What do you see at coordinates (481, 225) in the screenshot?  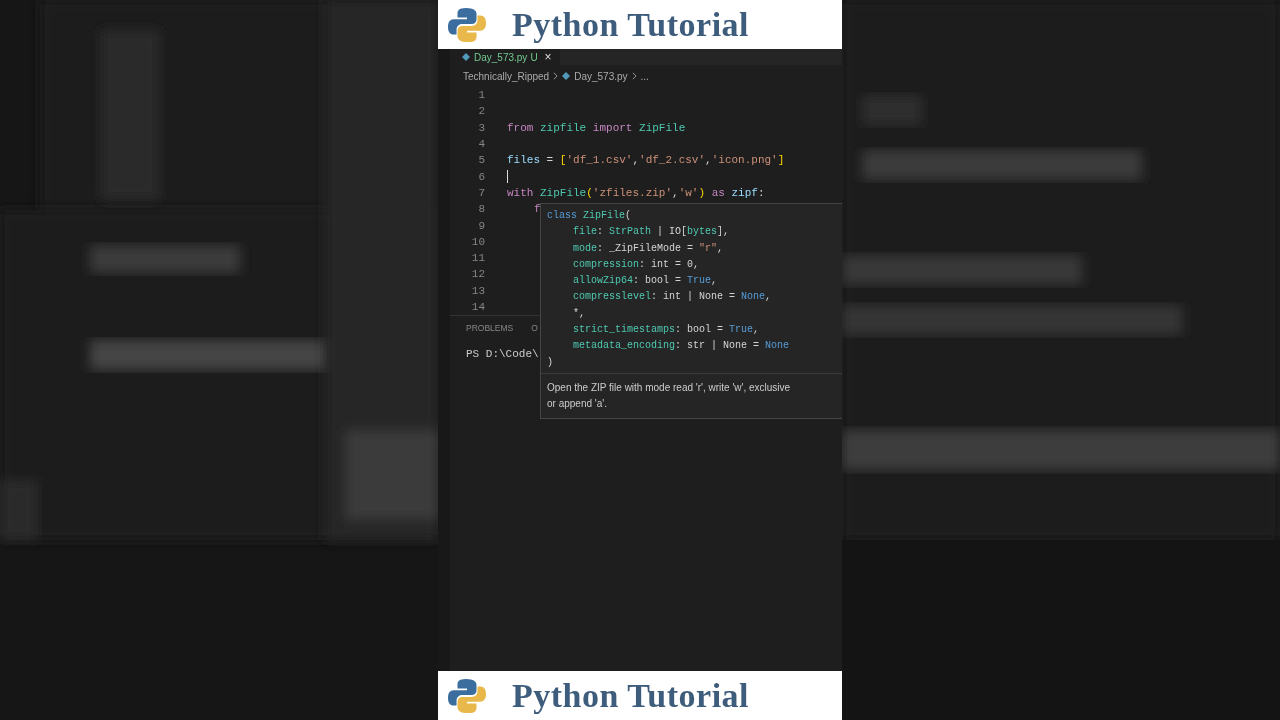 I see `line-number: 9` at bounding box center [481, 225].